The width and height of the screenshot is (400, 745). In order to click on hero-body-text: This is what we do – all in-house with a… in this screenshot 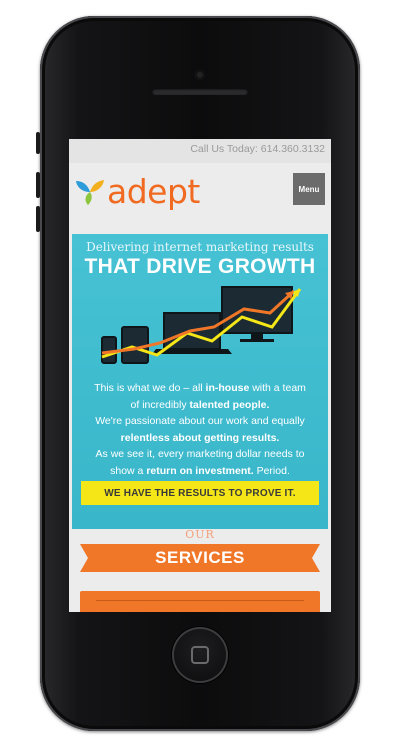, I will do `click(200, 429)`.